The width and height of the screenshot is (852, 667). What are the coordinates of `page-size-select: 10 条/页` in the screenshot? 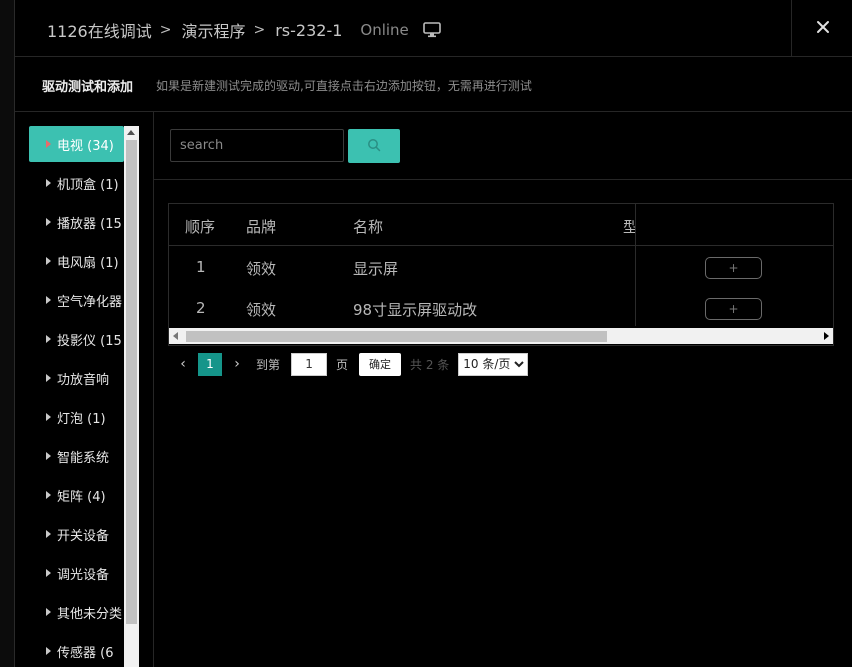 It's located at (493, 364).